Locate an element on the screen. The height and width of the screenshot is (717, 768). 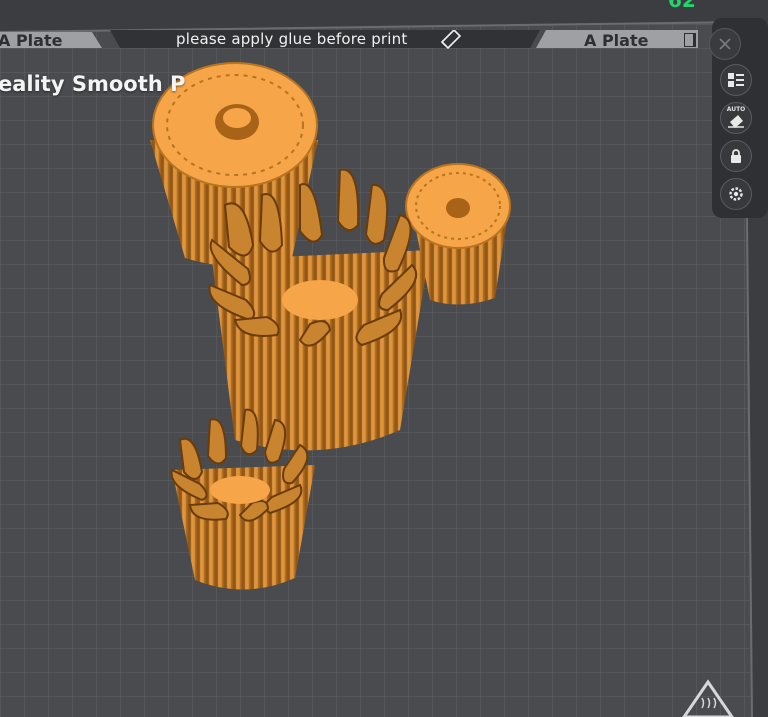
right-plate-tab-label: A Plate is located at coordinates (616, 40).